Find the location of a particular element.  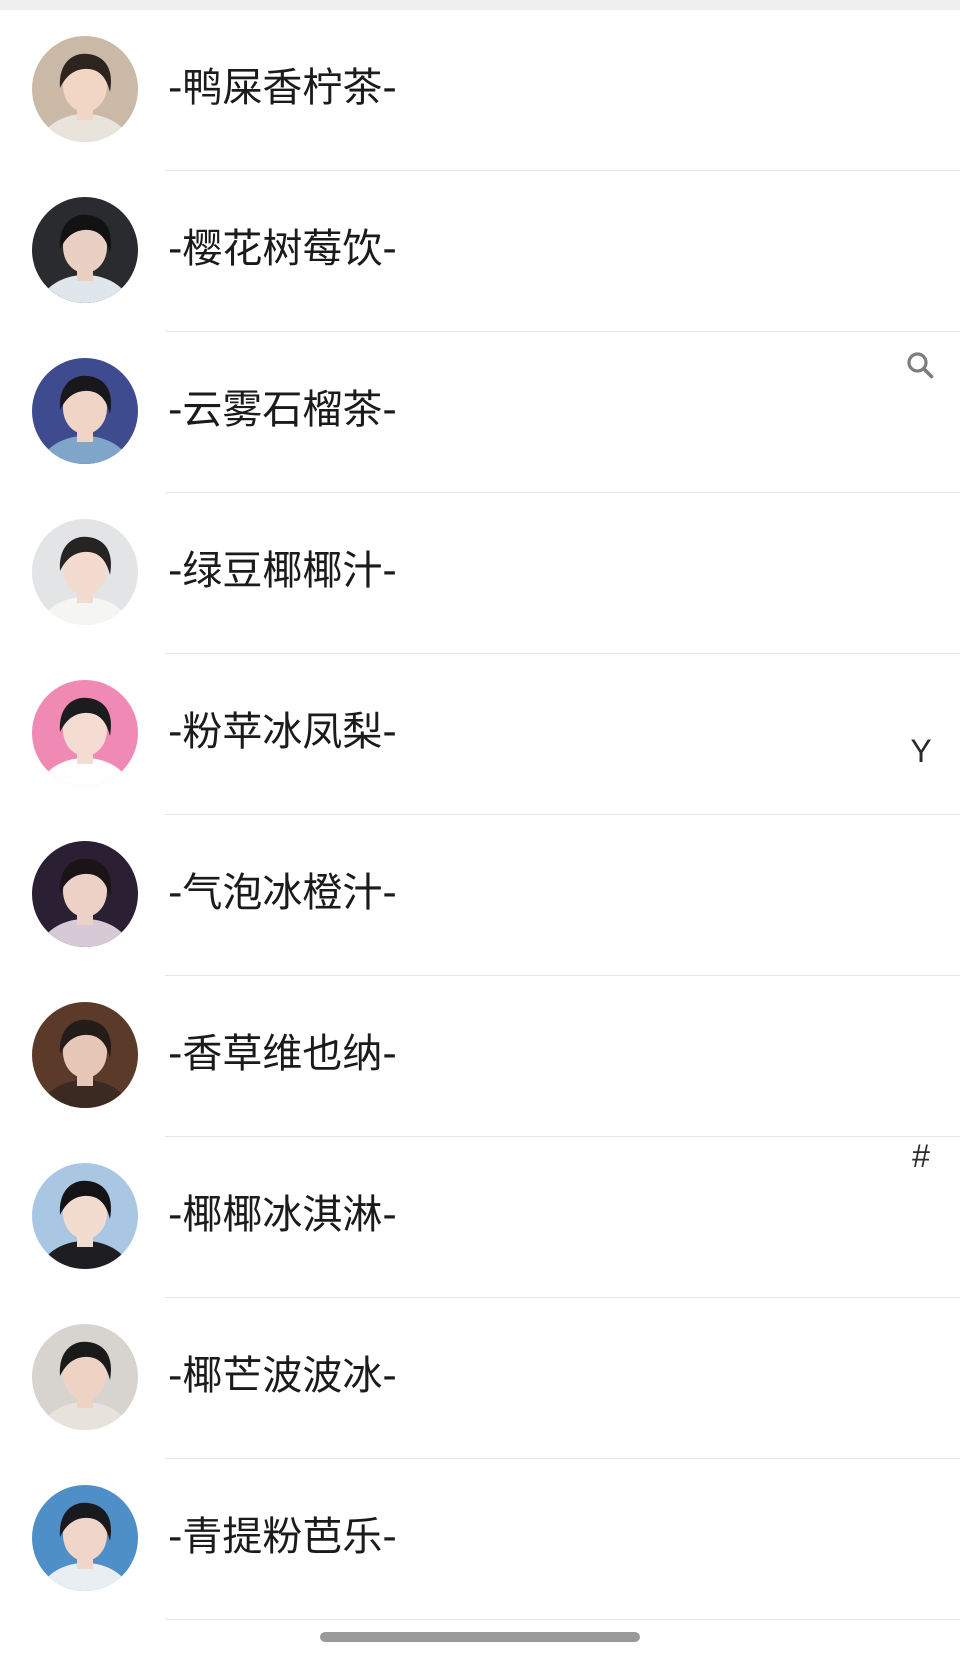

contact-name: -绿豆椰椰汁- is located at coordinates (282, 571).